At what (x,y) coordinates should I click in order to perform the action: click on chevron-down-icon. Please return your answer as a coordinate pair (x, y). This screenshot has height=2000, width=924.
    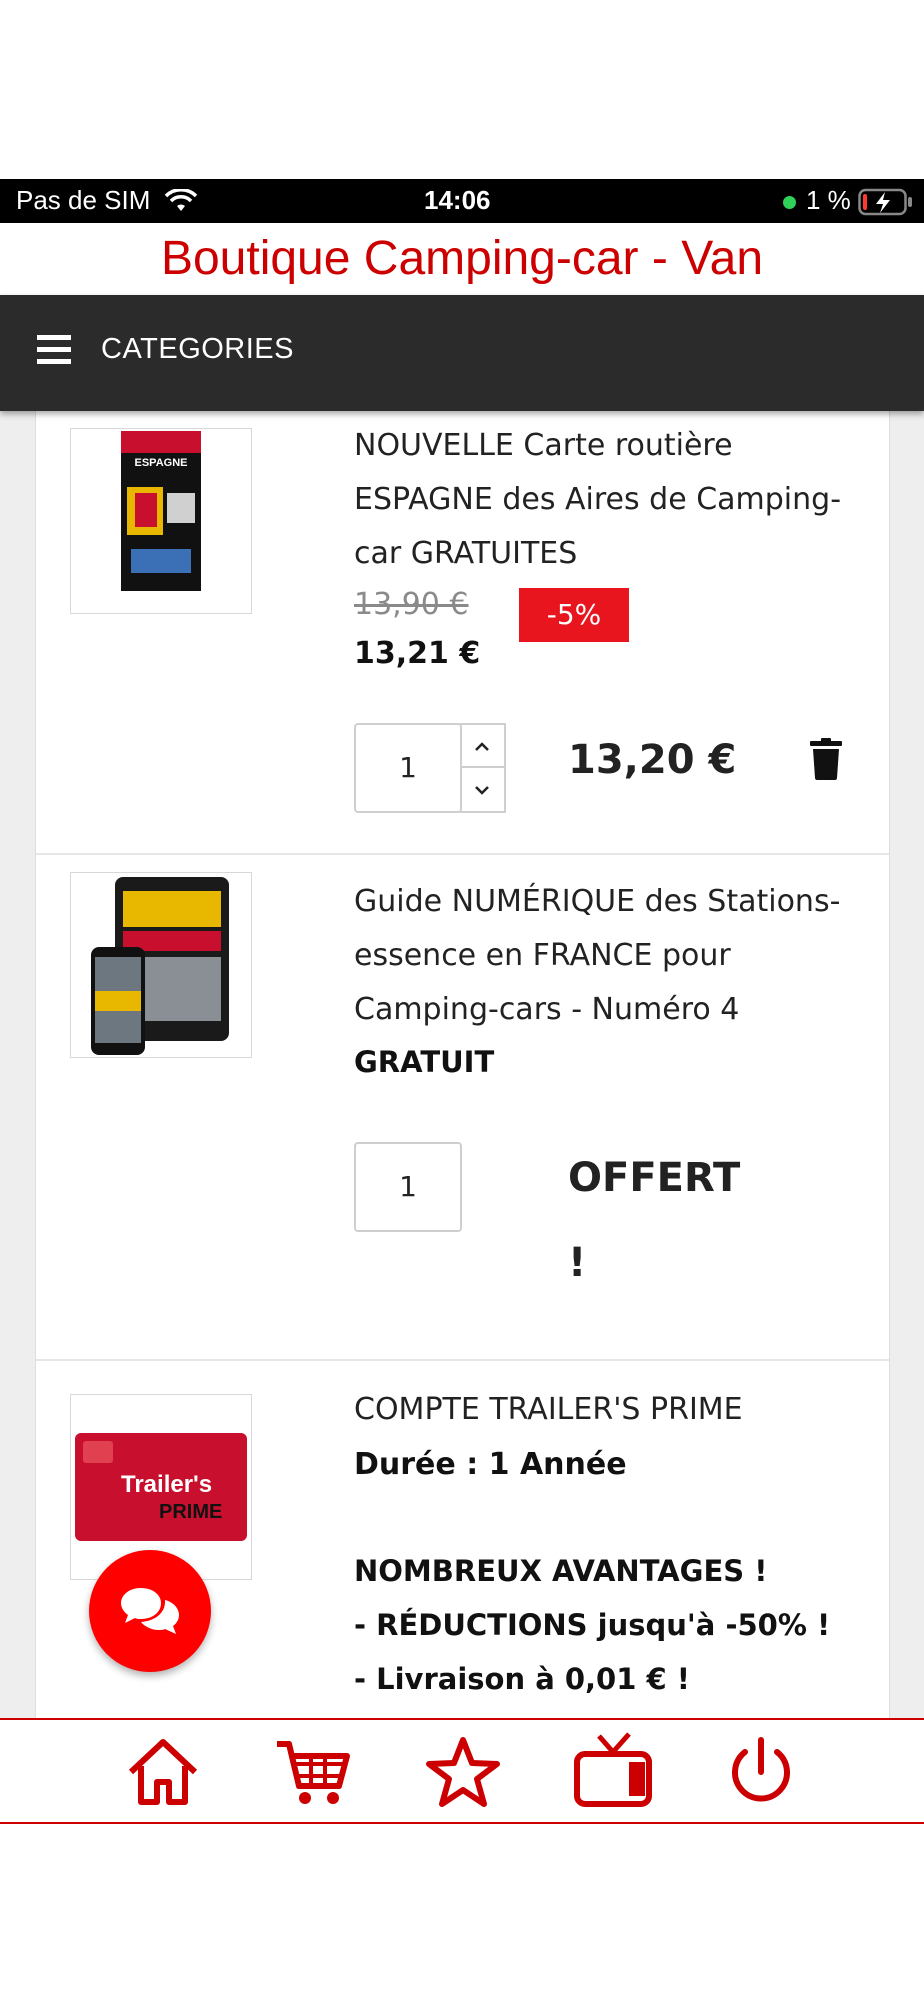
    Looking at the image, I should click on (482, 790).